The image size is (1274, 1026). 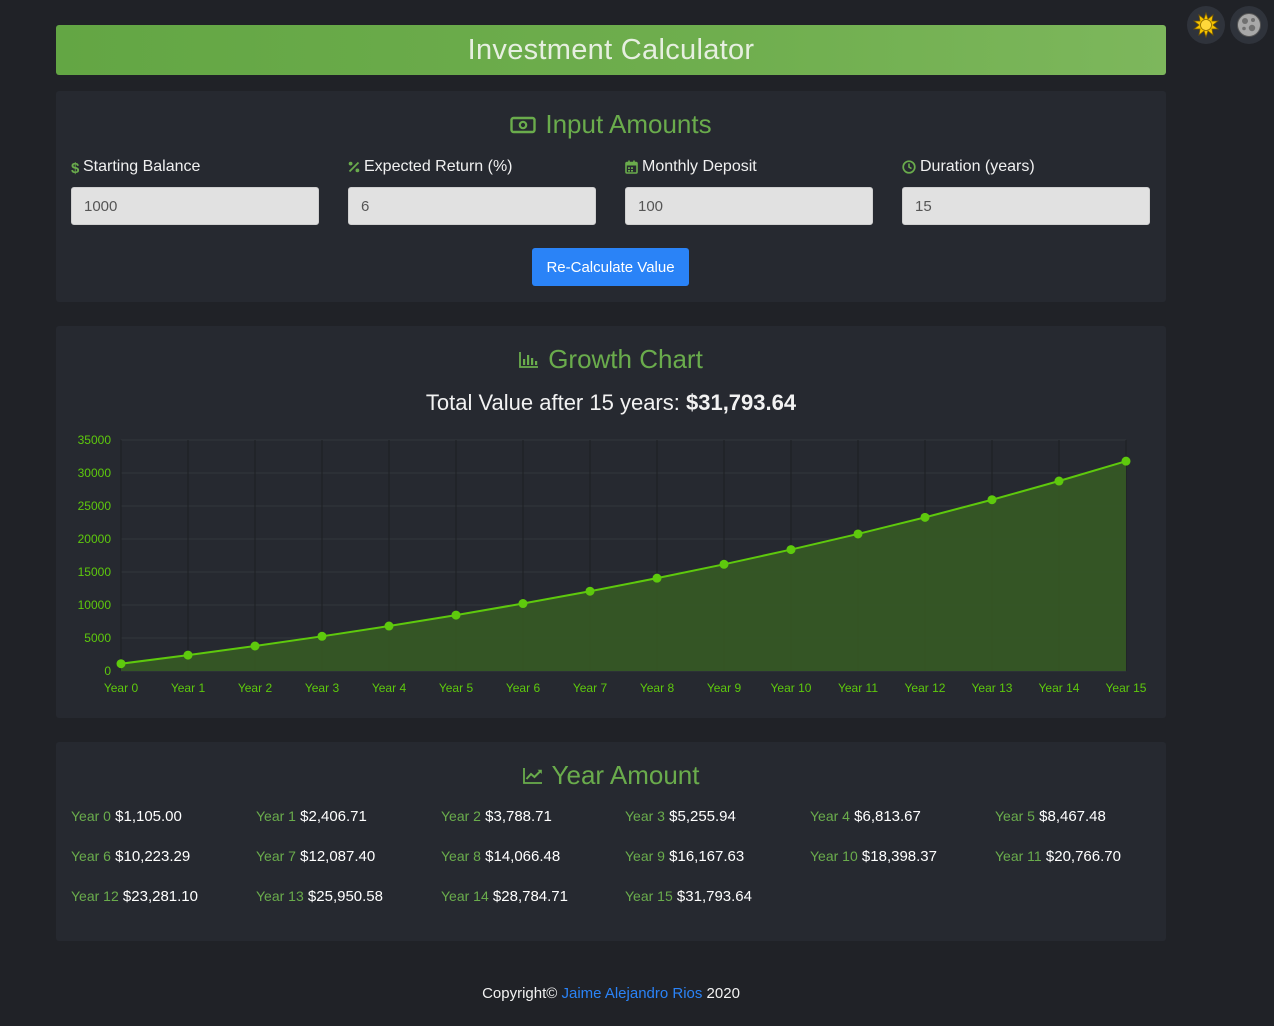 I want to click on sun-icon, so click(x=1206, y=25).